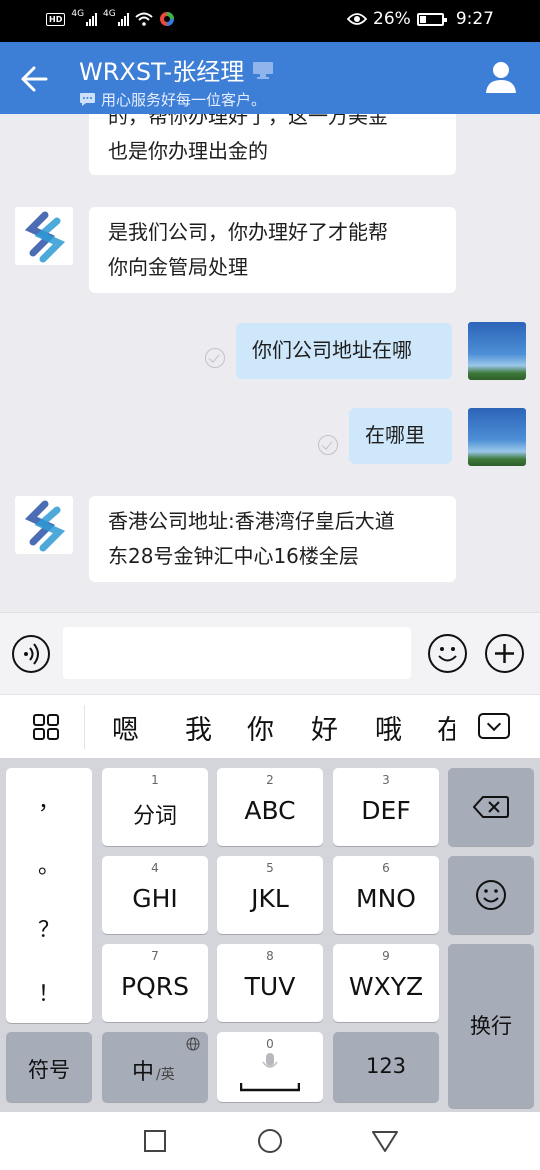 Image resolution: width=540 pixels, height=1170 pixels. What do you see at coordinates (324, 727) in the screenshot?
I see `candidate-word: 好` at bounding box center [324, 727].